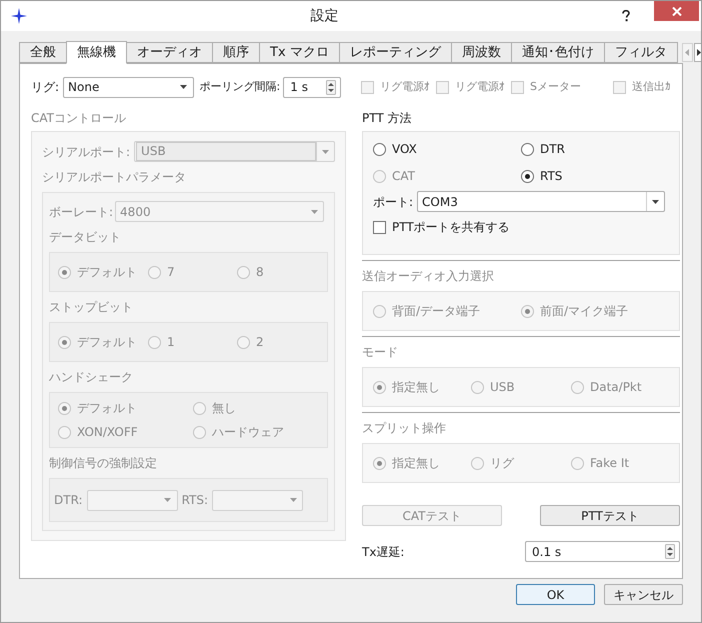  Describe the element at coordinates (602, 551) in the screenshot. I see `spin-field: 0.1 s` at that location.